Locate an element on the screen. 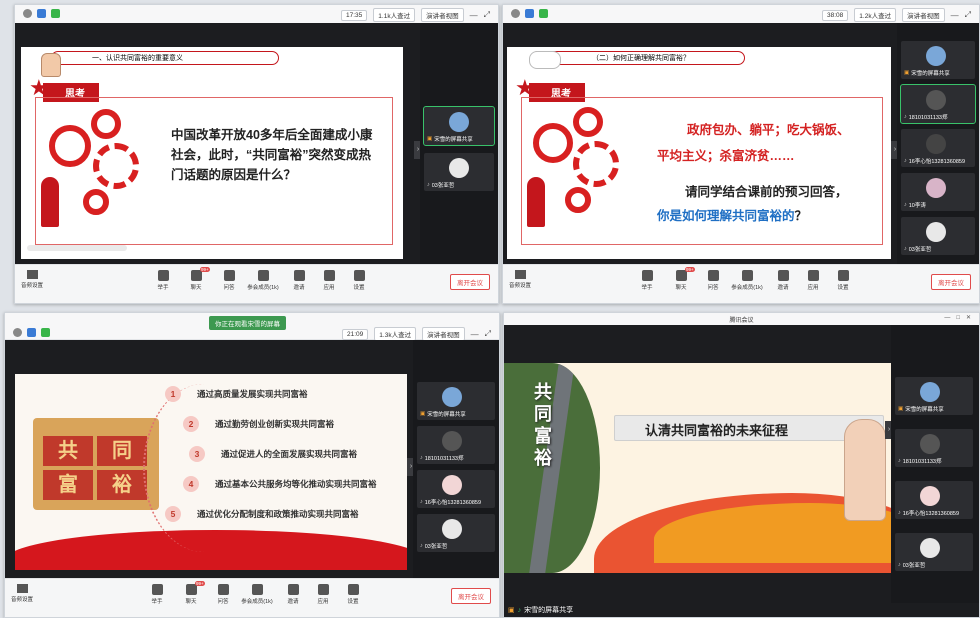 Image resolution: width=980 pixels, height=618 pixels. char-tile: 共 is located at coordinates (68, 451).